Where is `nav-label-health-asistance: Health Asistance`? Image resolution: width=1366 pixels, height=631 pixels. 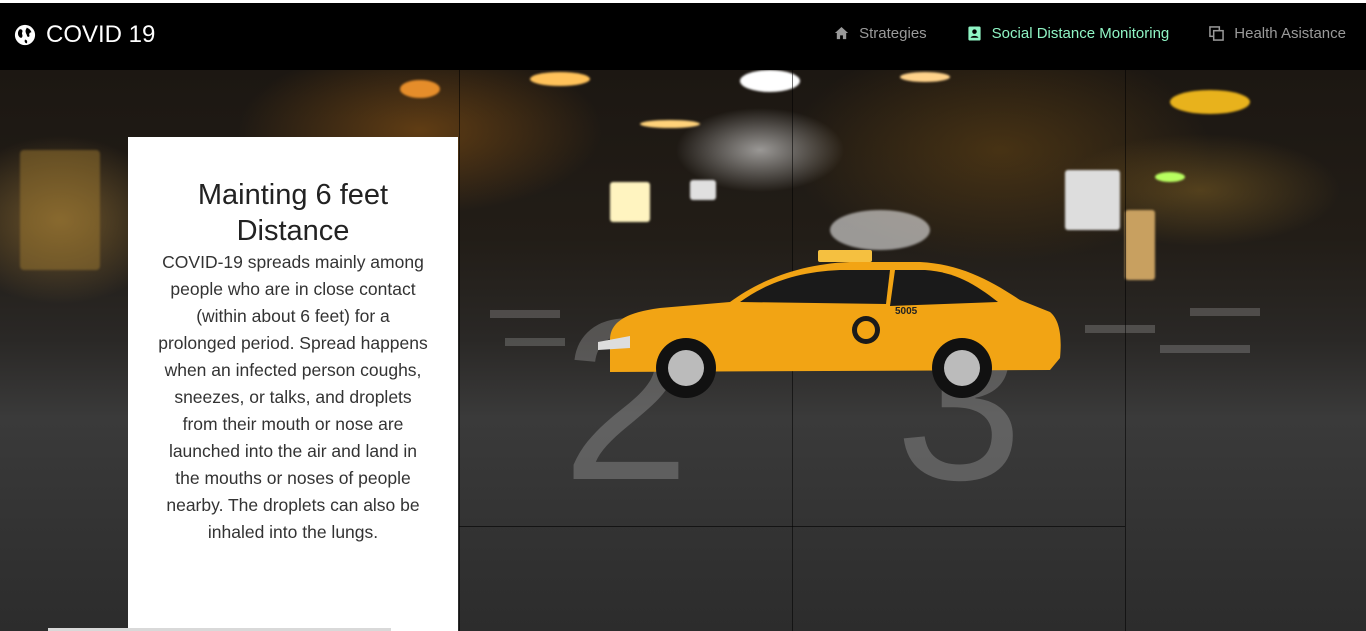 nav-label-health-asistance: Health Asistance is located at coordinates (1290, 33).